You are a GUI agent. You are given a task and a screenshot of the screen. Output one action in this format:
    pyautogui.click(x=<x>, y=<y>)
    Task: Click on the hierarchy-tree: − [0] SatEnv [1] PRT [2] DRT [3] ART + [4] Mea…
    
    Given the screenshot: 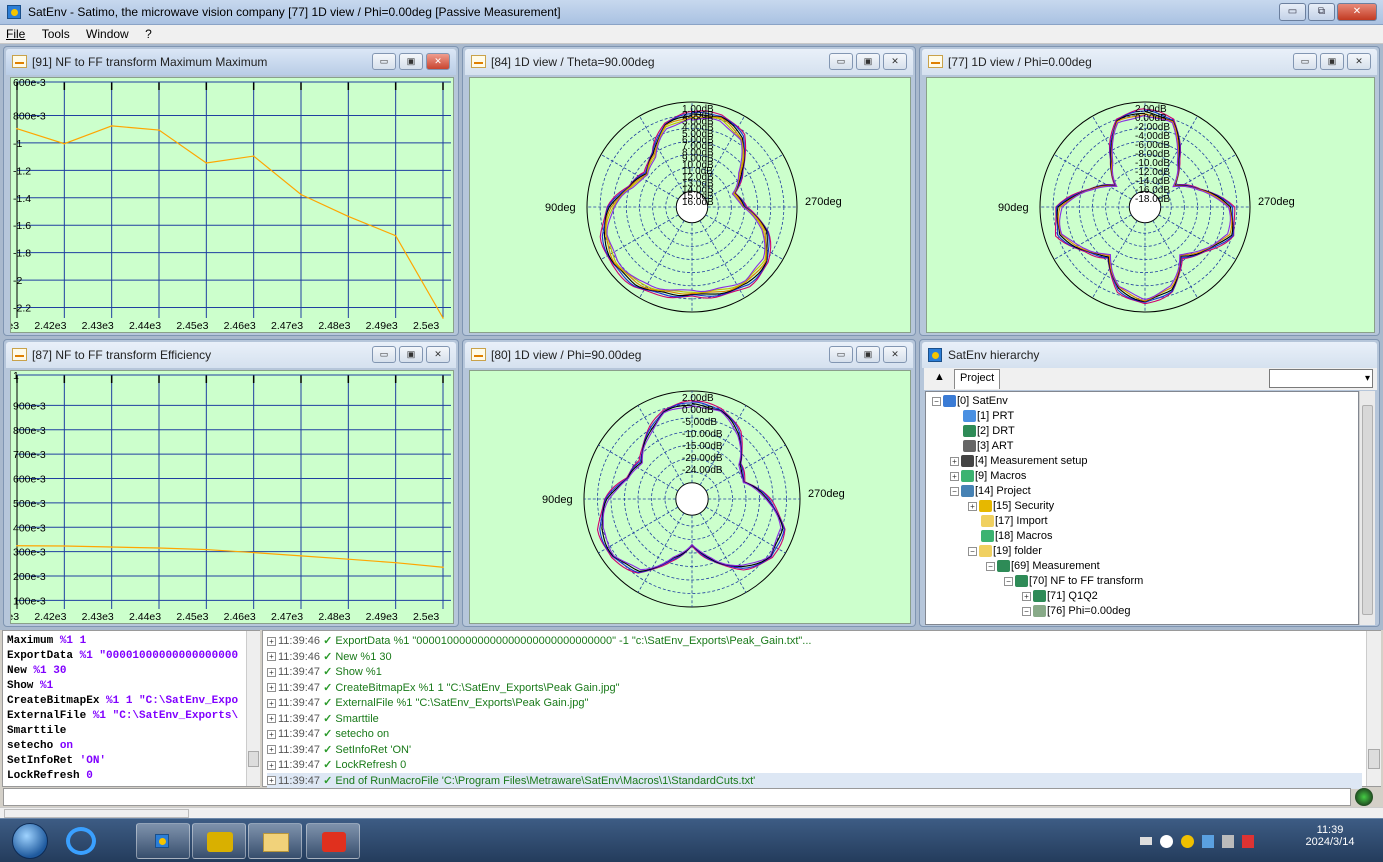 What is the action you would take?
    pyautogui.click(x=1142, y=508)
    